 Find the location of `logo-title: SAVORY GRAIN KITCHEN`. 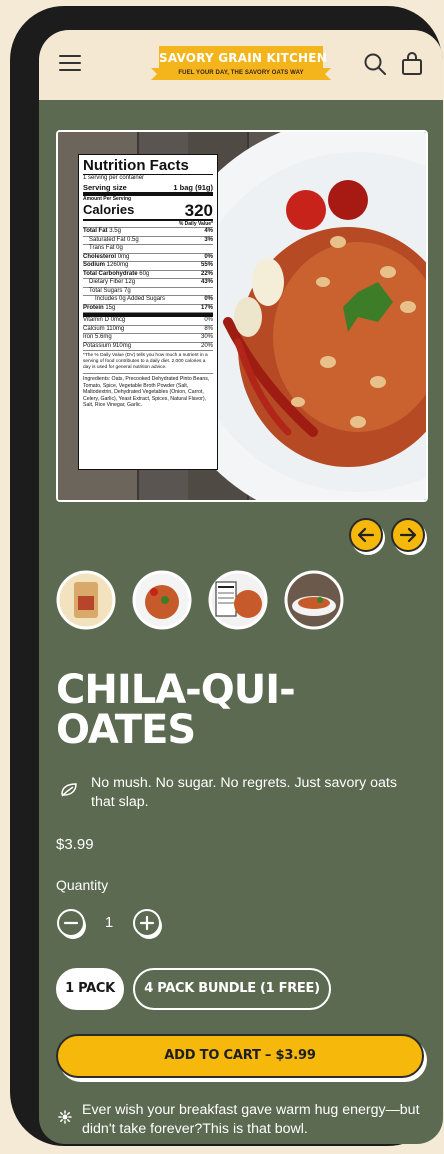

logo-title: SAVORY GRAIN KITCHEN is located at coordinates (243, 58).